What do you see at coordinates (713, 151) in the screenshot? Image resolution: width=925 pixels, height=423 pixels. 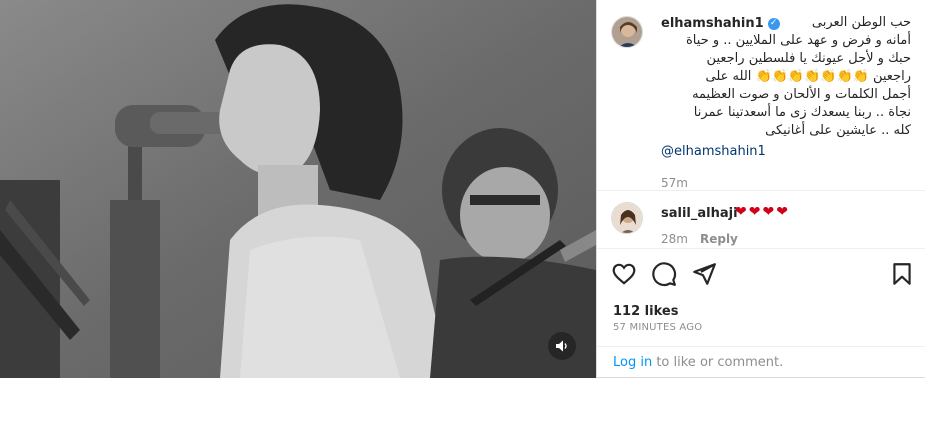 I see `caption-mention-link: @elhamshahin1` at bounding box center [713, 151].